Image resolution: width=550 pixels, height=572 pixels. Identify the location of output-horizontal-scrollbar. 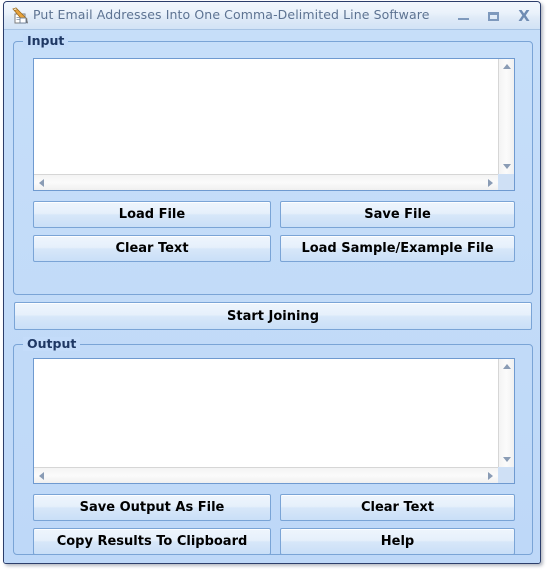
(266, 475).